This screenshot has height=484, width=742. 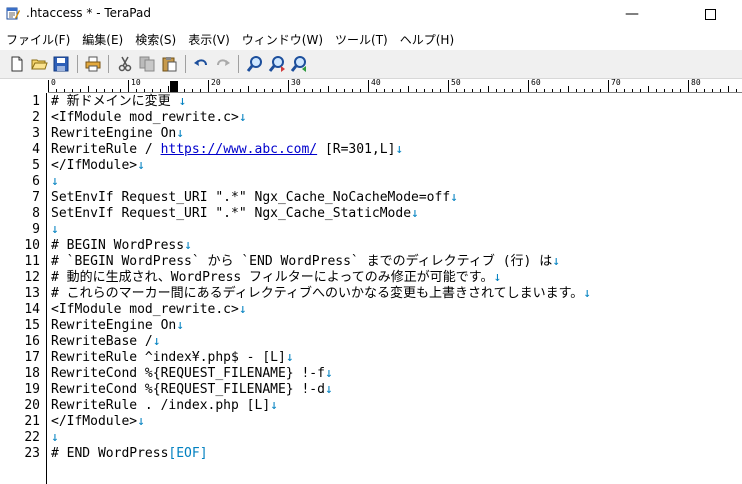 I want to click on line-content: RewriteCond %{REQUEST_FILENAME} !-d, so click(x=188, y=389).